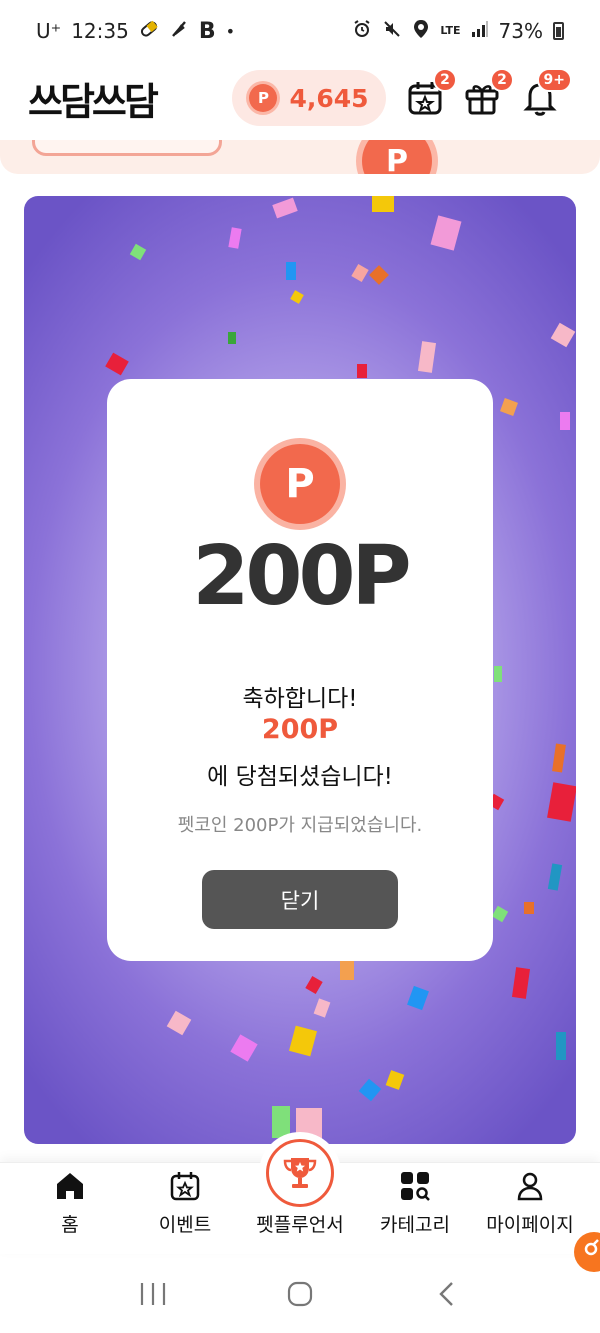  Describe the element at coordinates (207, 31) in the screenshot. I see `b-notification-icon: B` at that location.